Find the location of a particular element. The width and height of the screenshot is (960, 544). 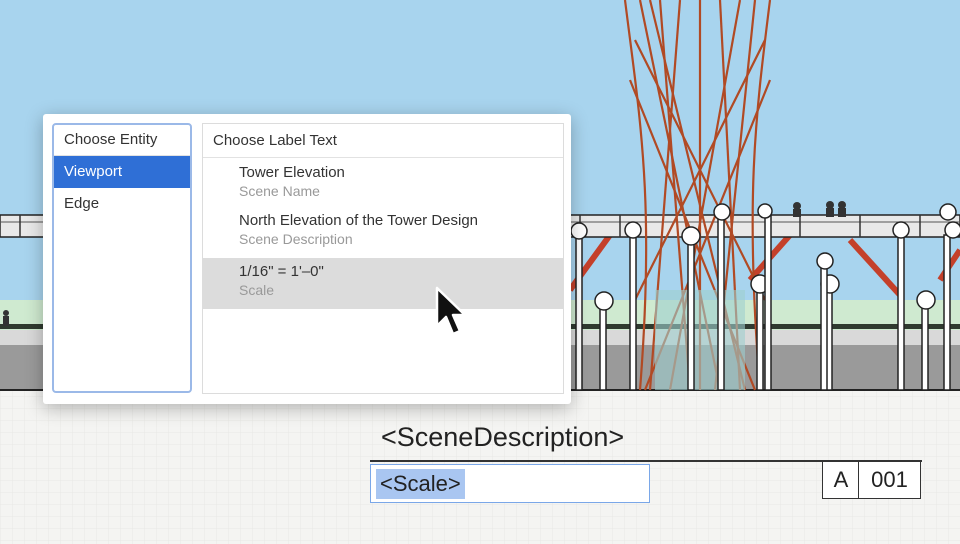

label-panel-header: Choose Label Text is located at coordinates (383, 141).